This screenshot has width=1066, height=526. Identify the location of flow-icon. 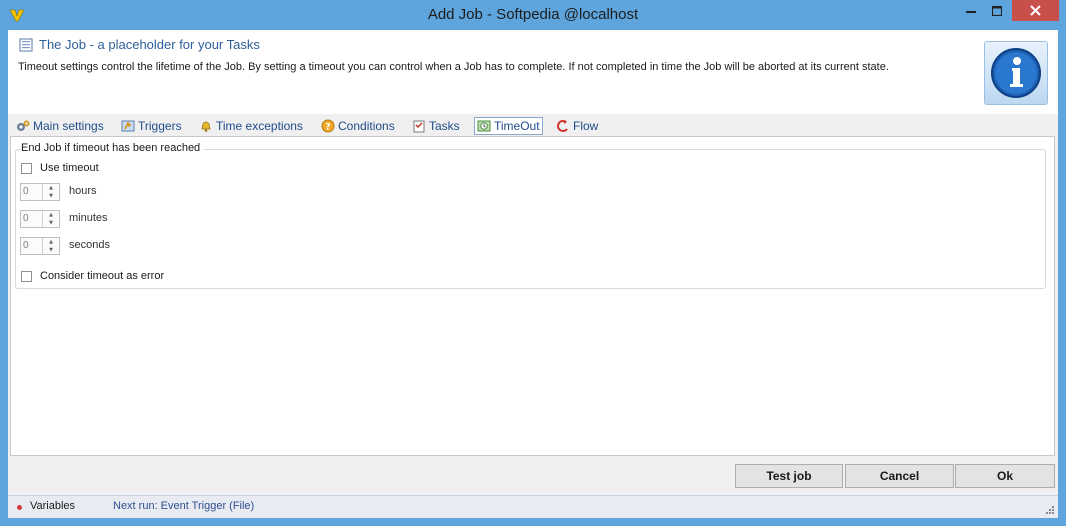
(562, 126).